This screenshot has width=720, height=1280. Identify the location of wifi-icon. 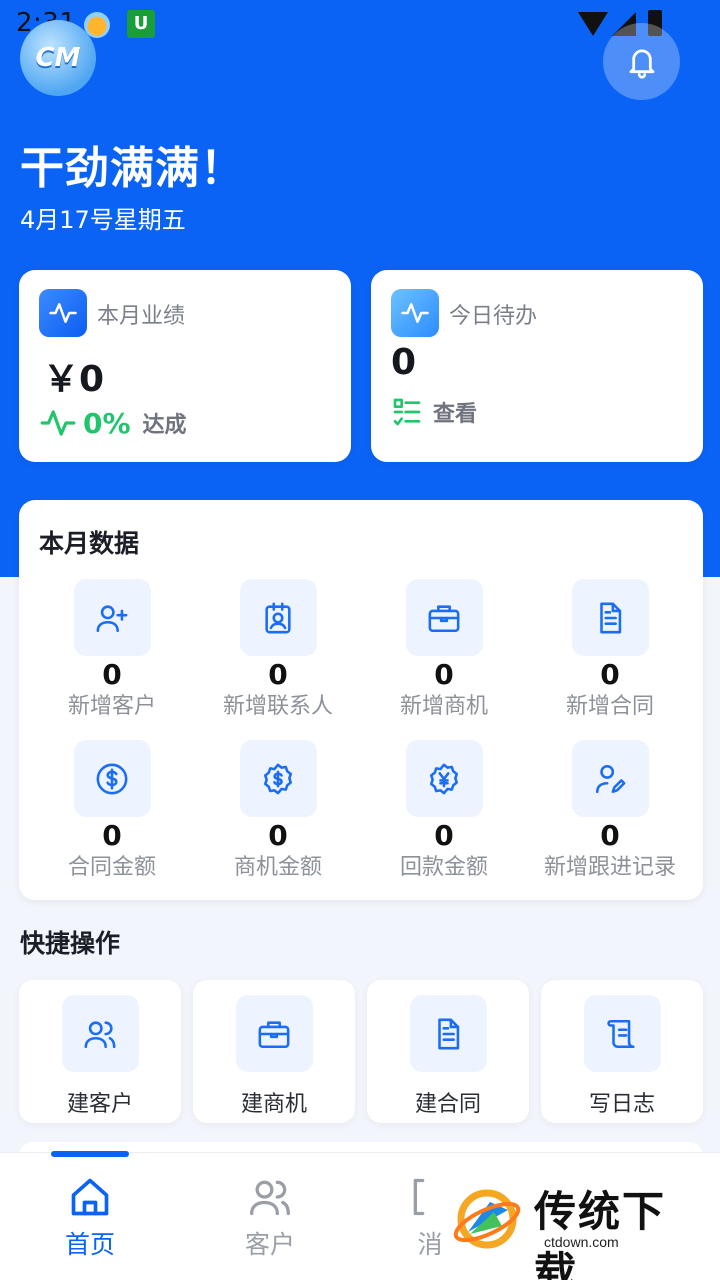
(593, 24).